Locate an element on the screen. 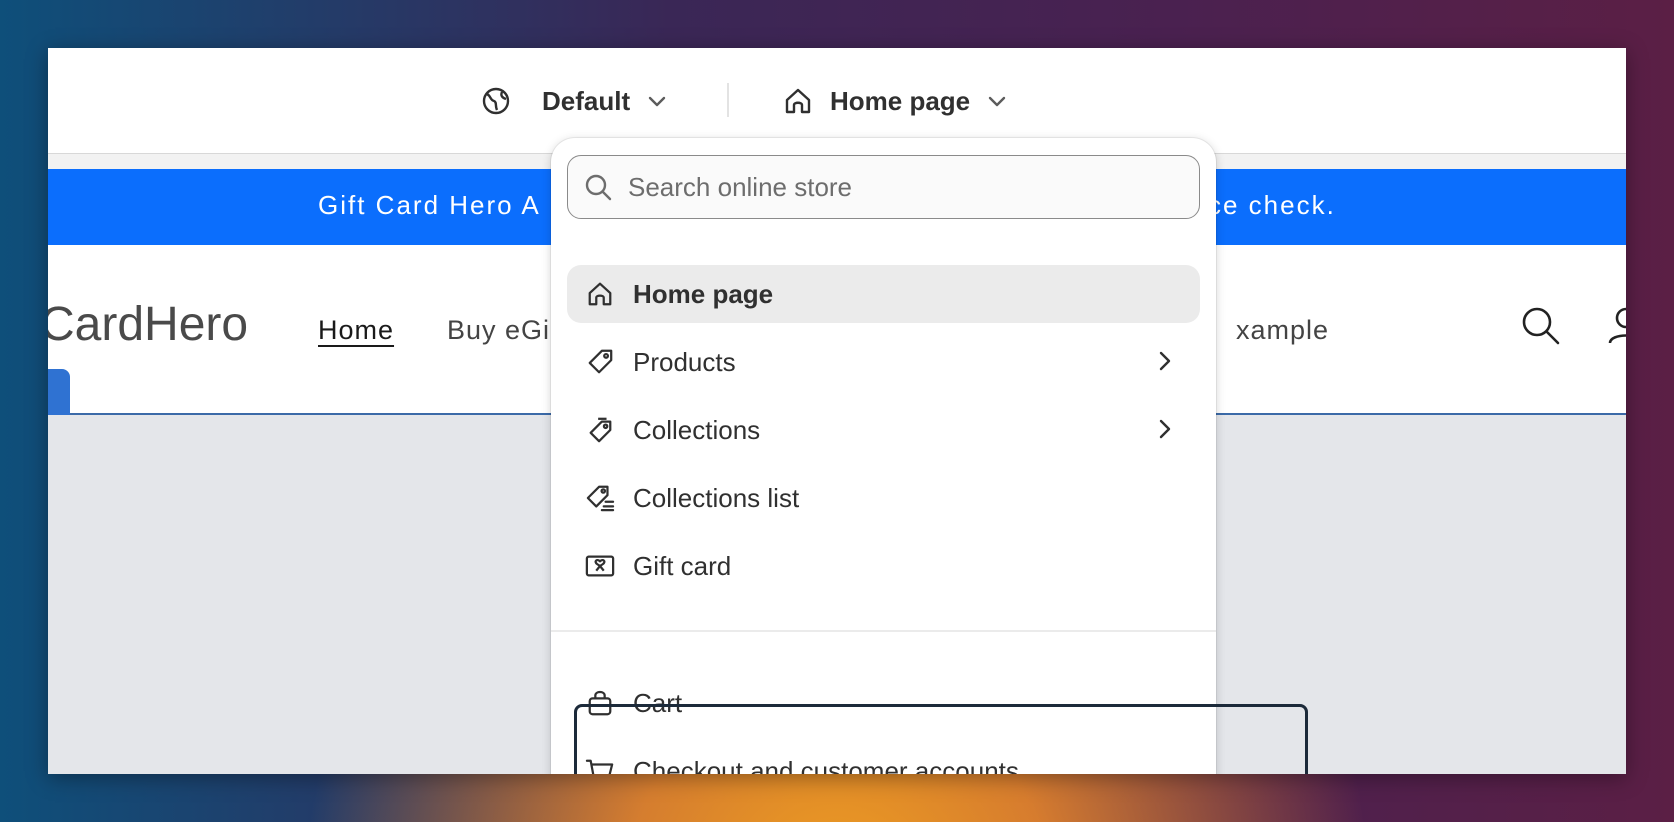  menu-item-collections: Collections is located at coordinates (883, 430).